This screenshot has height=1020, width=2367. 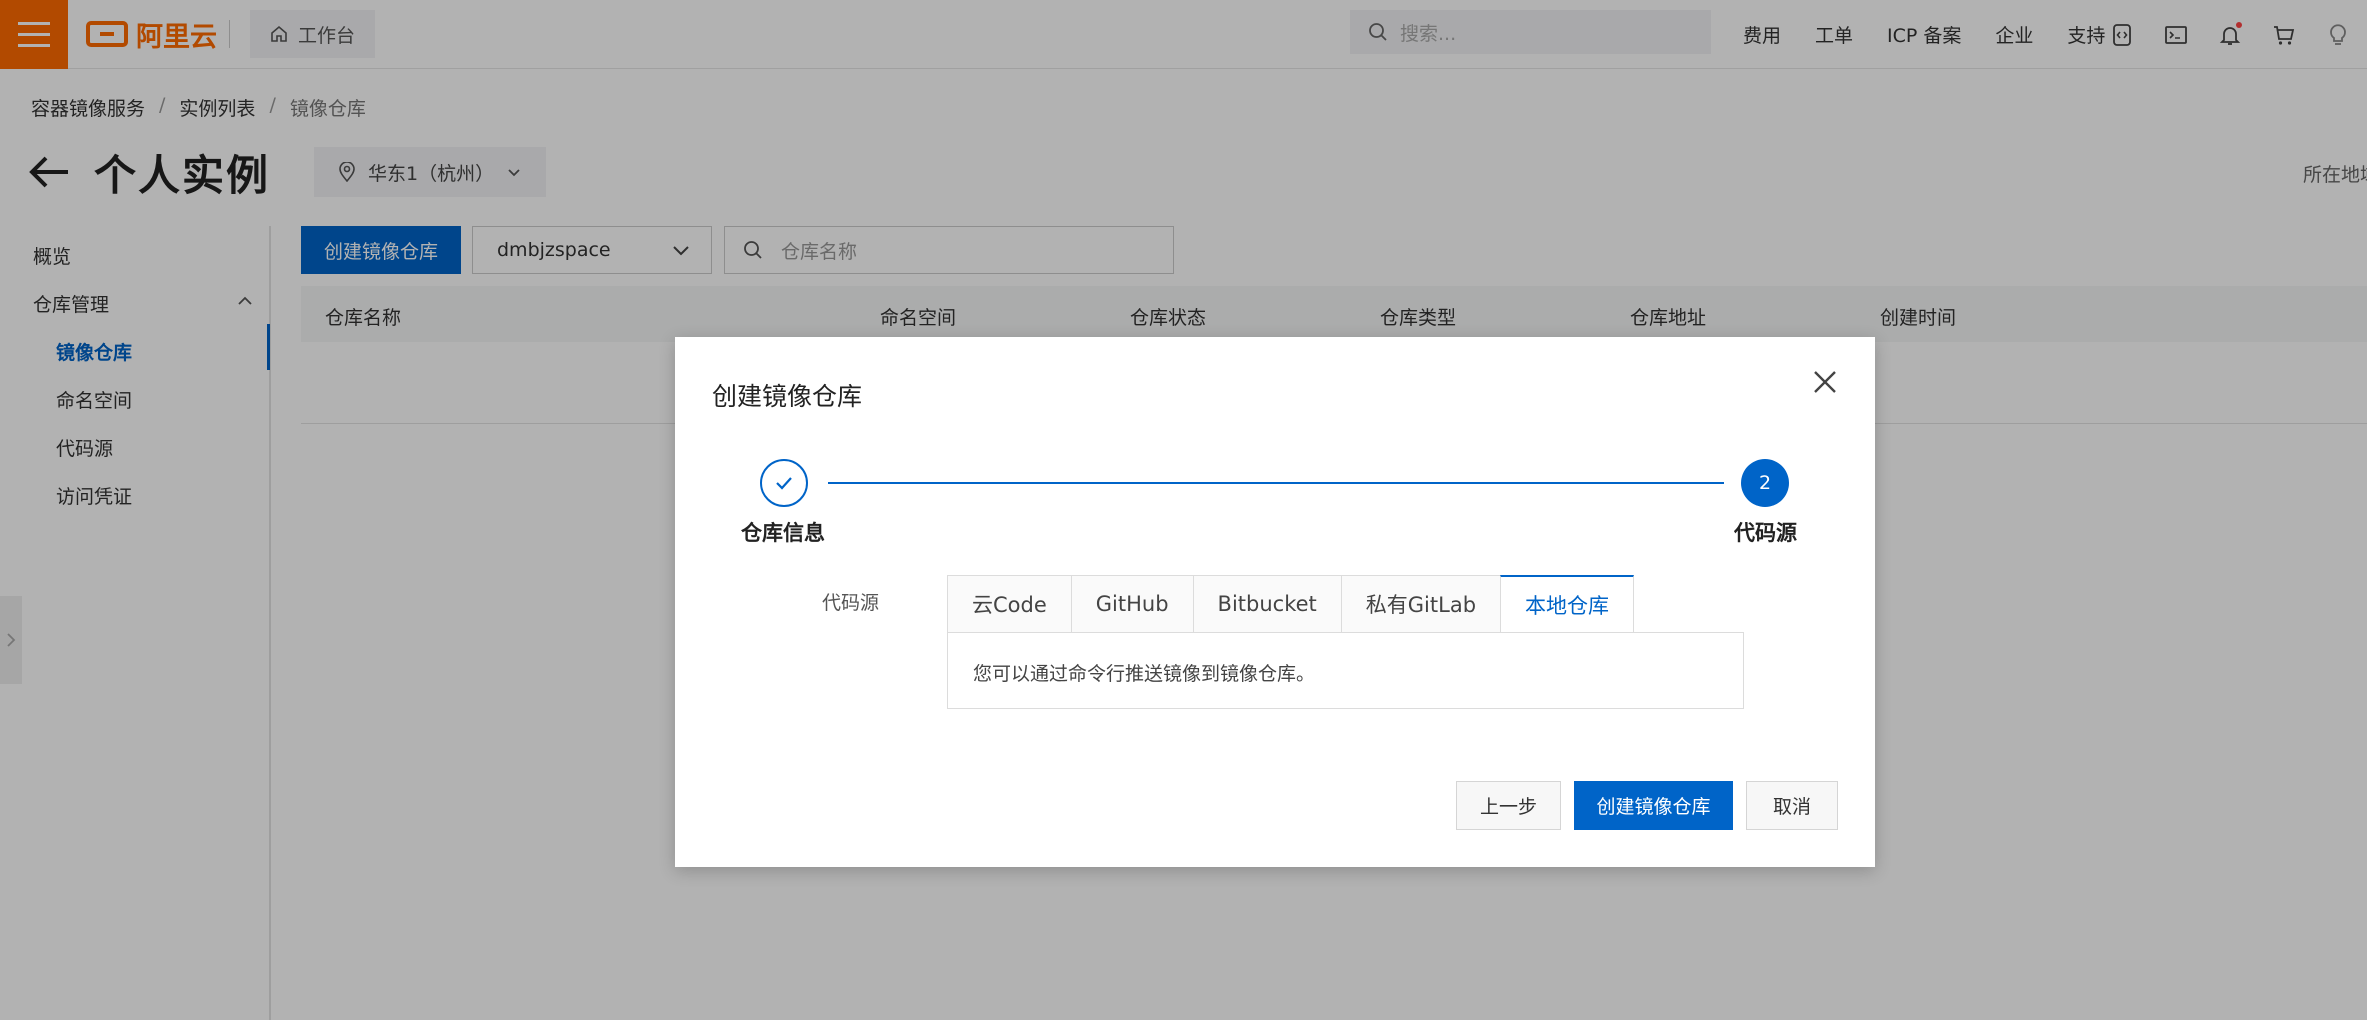 I want to click on tab-bitbucket: Bitbucket, so click(x=1266, y=604).